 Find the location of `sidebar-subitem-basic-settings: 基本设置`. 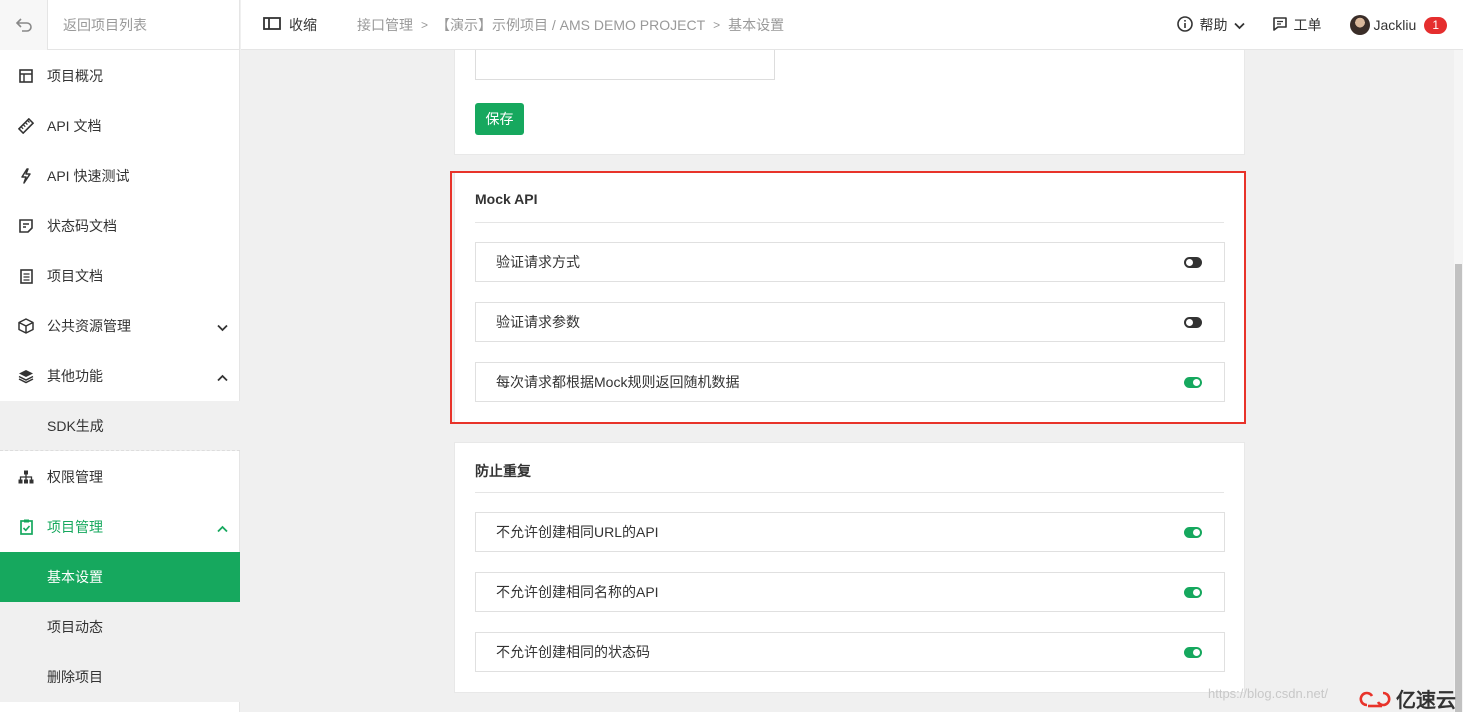

sidebar-subitem-basic-settings: 基本设置 is located at coordinates (120, 577).